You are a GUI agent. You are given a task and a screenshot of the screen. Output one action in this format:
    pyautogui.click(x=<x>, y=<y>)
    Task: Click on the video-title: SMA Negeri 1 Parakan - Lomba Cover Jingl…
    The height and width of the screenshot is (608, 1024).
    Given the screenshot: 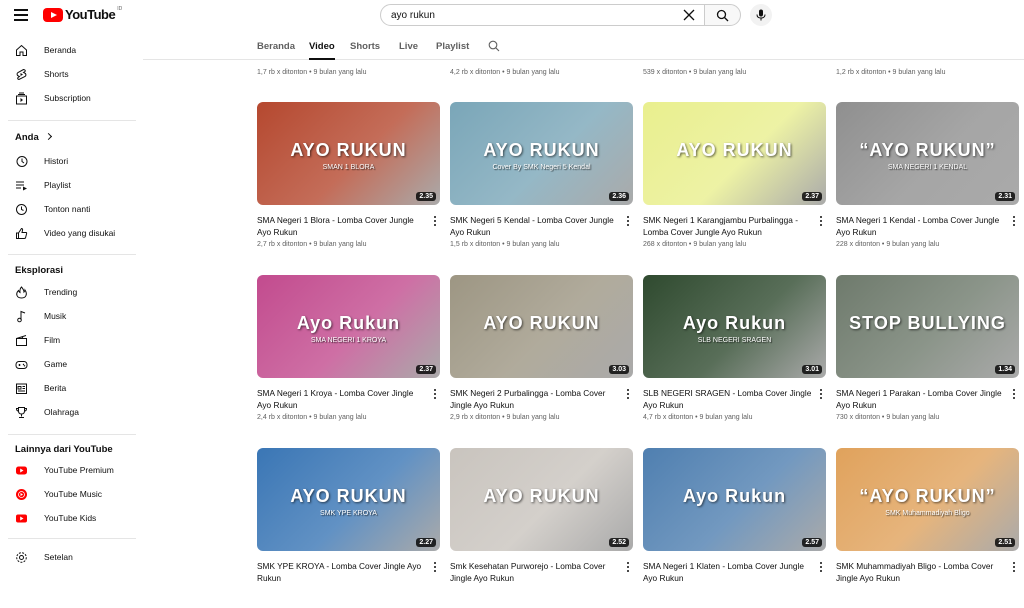 What is the action you would take?
    pyautogui.click(x=921, y=399)
    